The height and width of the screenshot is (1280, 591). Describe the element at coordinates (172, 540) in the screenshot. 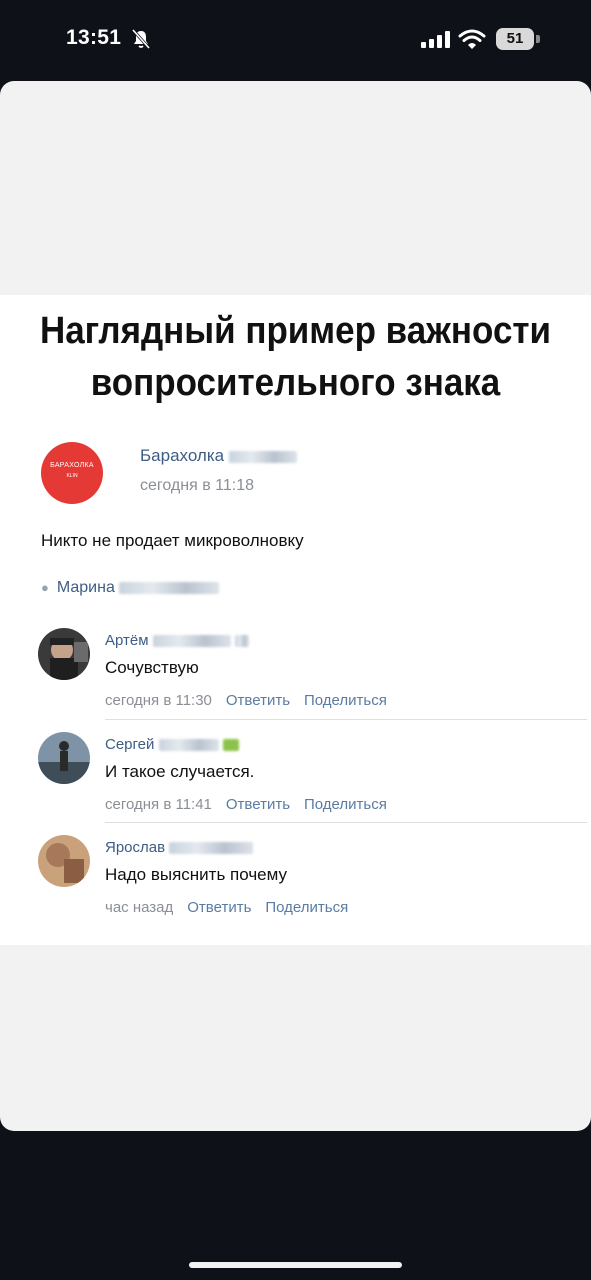

I see `post-text: Никто не продает микроволновку` at that location.